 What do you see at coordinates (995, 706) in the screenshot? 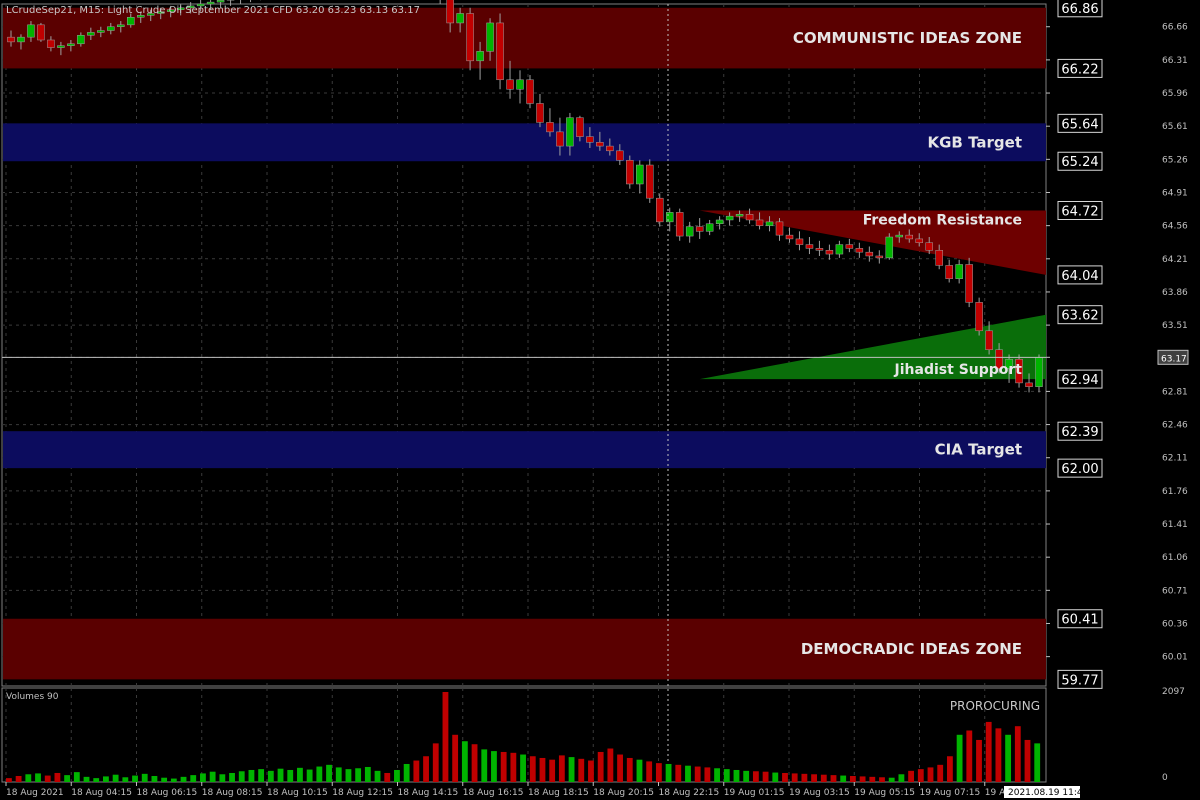
I see `watermark: PROROCURING` at bounding box center [995, 706].